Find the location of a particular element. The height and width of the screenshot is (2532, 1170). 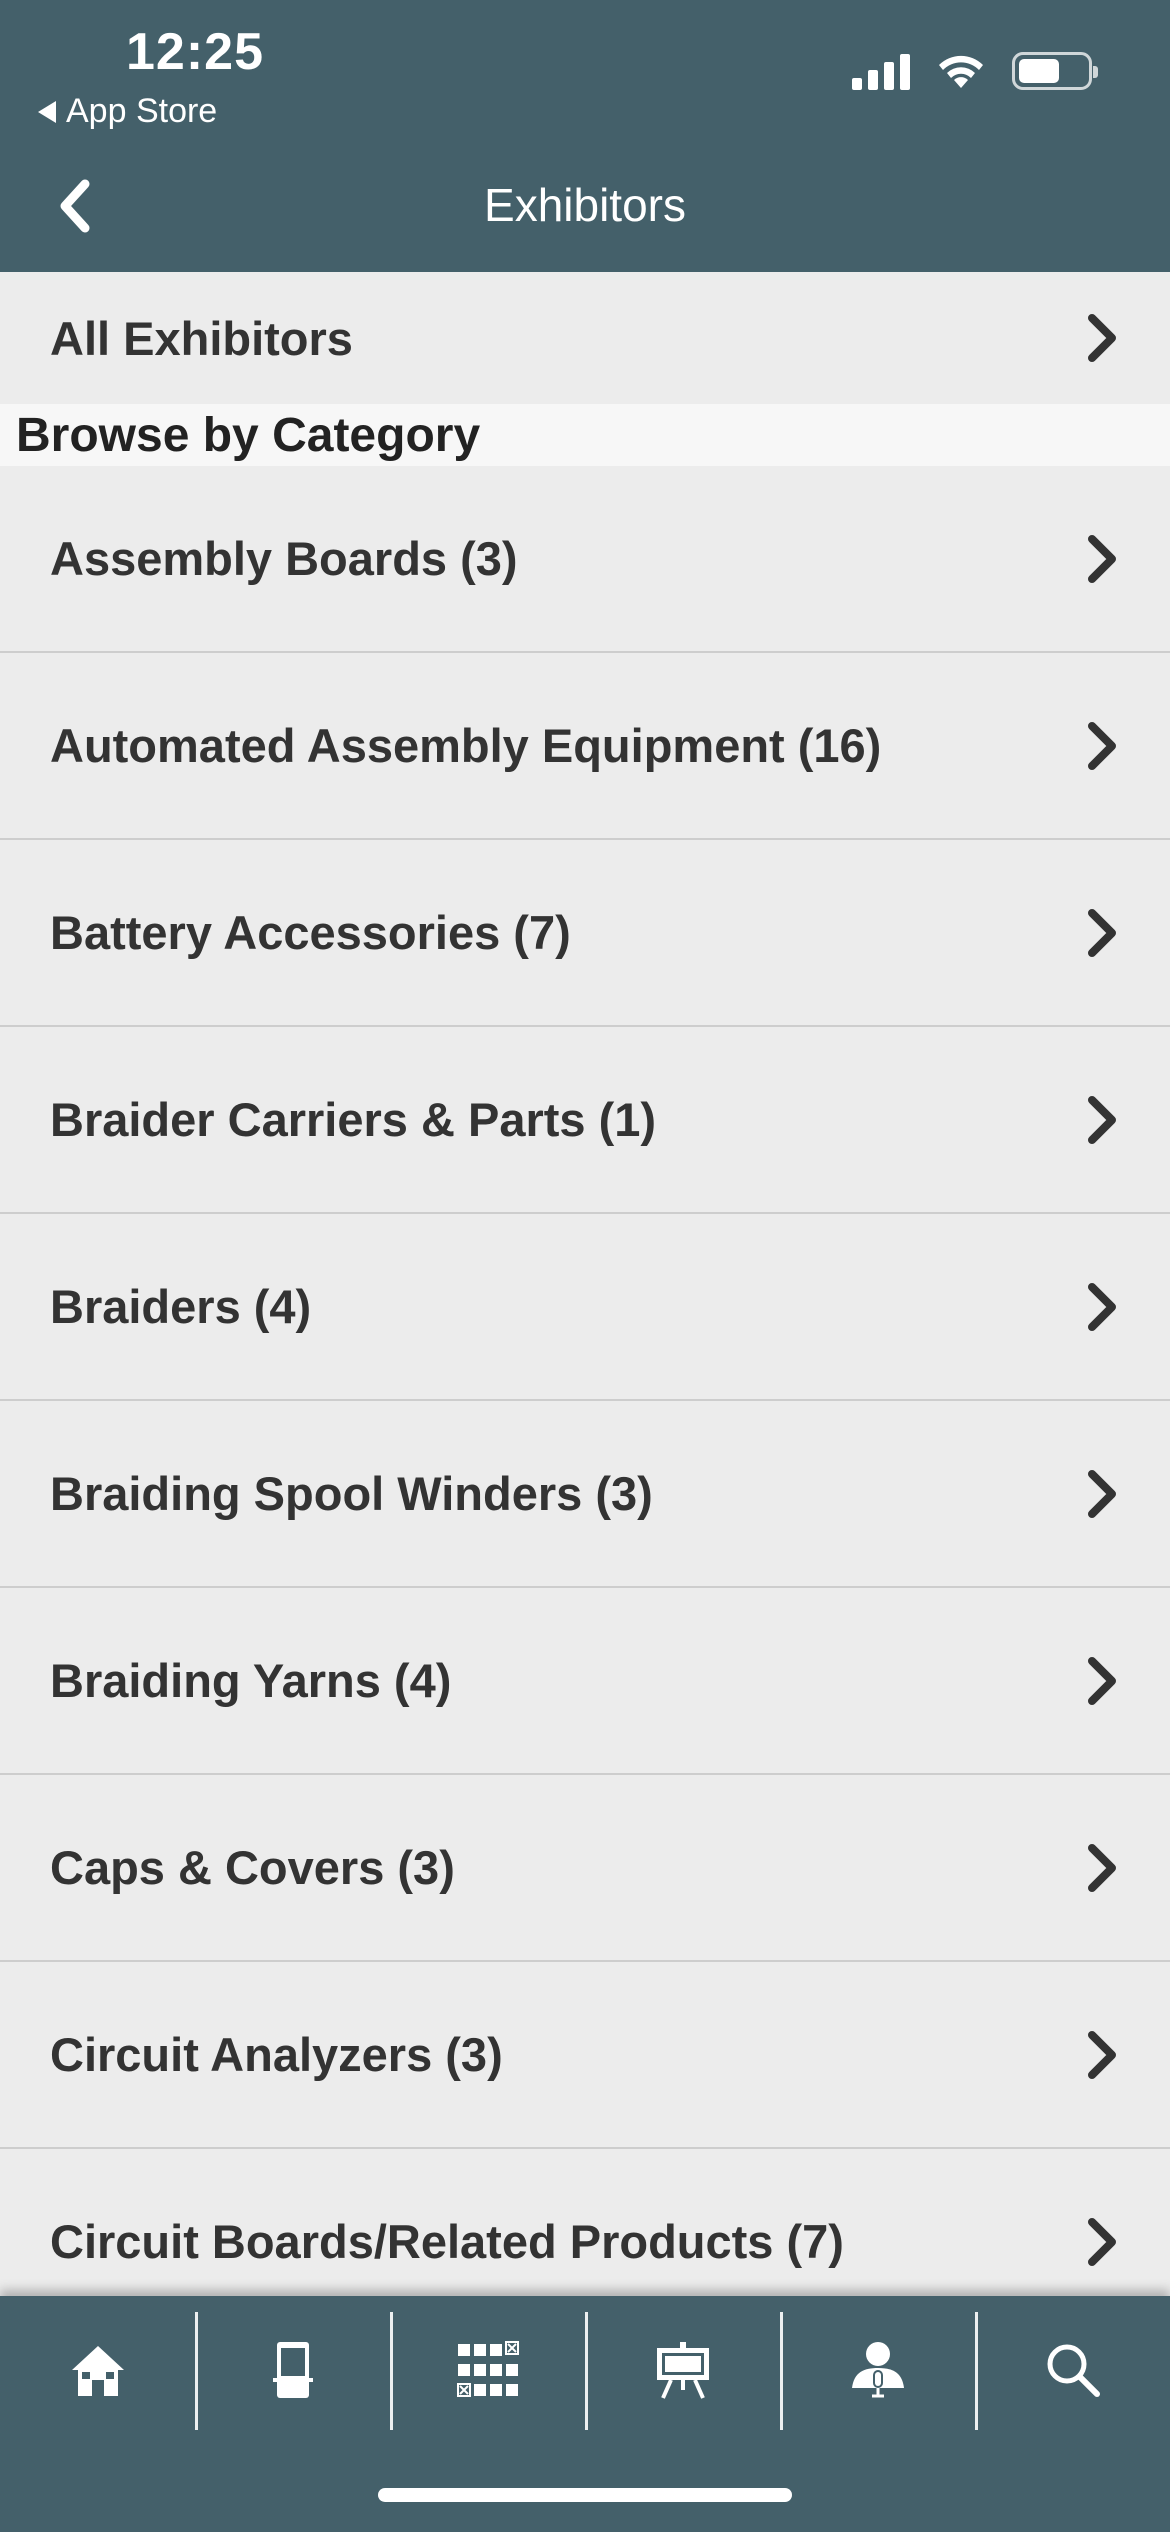

list-item: Automated Assembly Equipment (16) is located at coordinates (585, 746).